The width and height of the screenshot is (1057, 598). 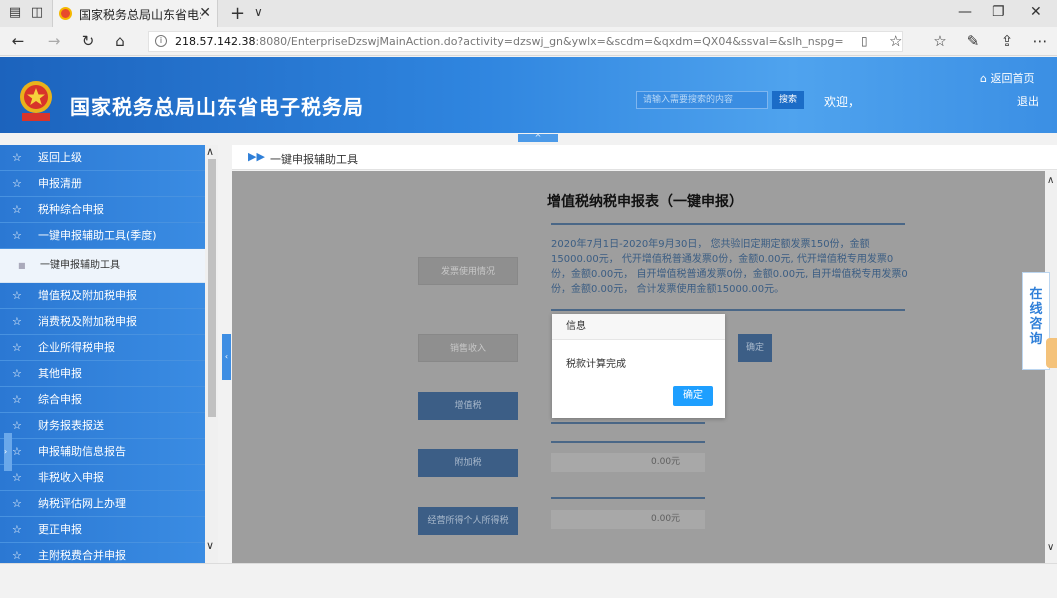 What do you see at coordinates (120, 41) in the screenshot?
I see `home-icon: ⌂` at bounding box center [120, 41].